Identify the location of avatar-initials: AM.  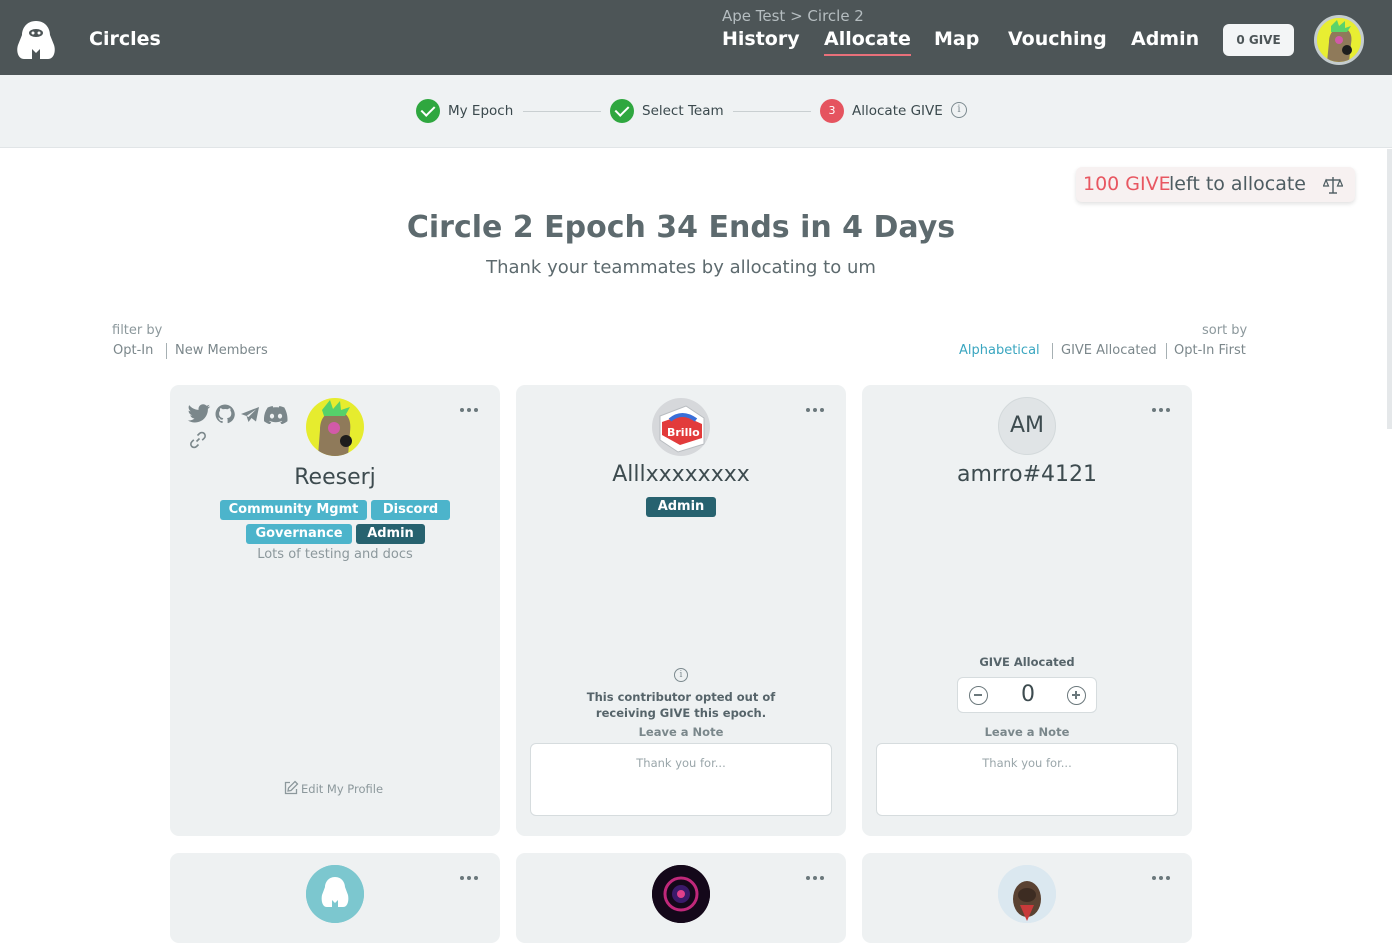
(1027, 426).